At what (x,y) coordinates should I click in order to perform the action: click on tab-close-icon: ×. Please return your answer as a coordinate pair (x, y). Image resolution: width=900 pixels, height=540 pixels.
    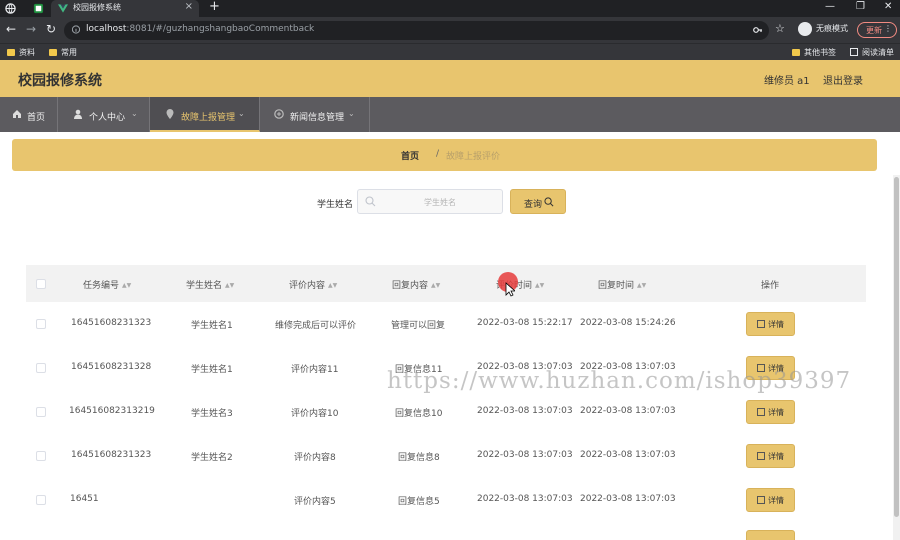
    Looking at the image, I should click on (189, 6).